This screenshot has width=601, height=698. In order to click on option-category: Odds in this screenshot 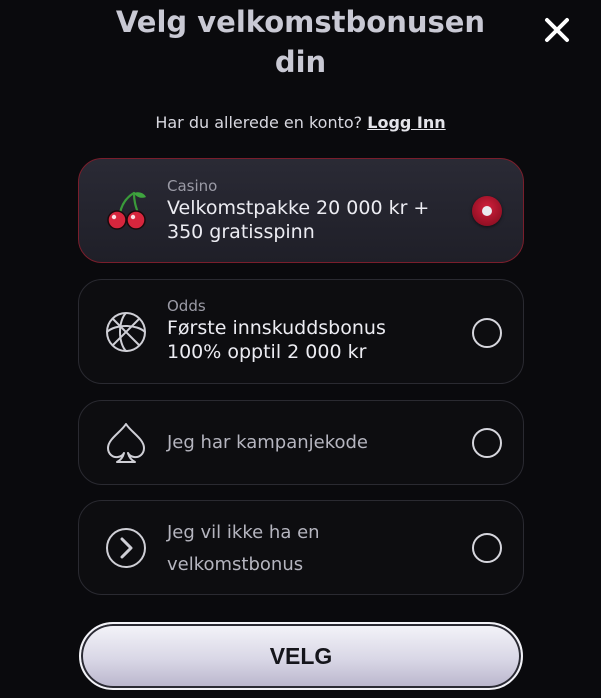, I will do `click(186, 306)`.